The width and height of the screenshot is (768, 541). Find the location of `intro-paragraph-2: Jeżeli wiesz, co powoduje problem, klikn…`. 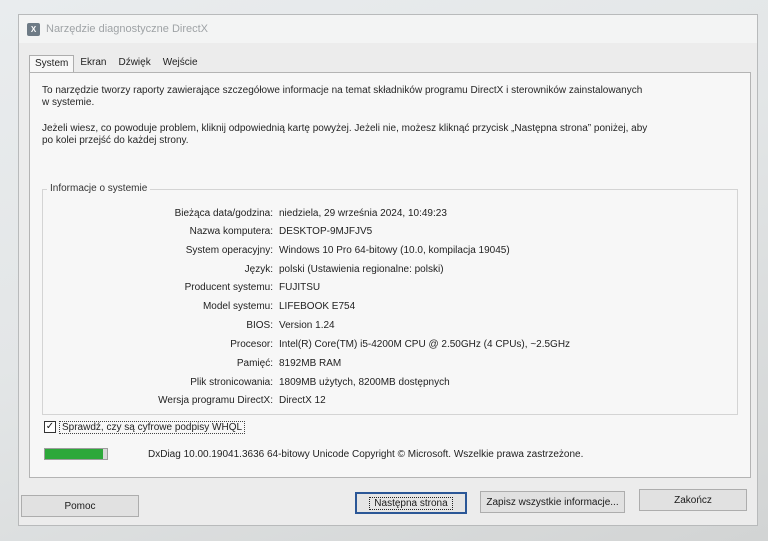

intro-paragraph-2: Jeżeli wiesz, co powoduje problem, klikn… is located at coordinates (345, 134).